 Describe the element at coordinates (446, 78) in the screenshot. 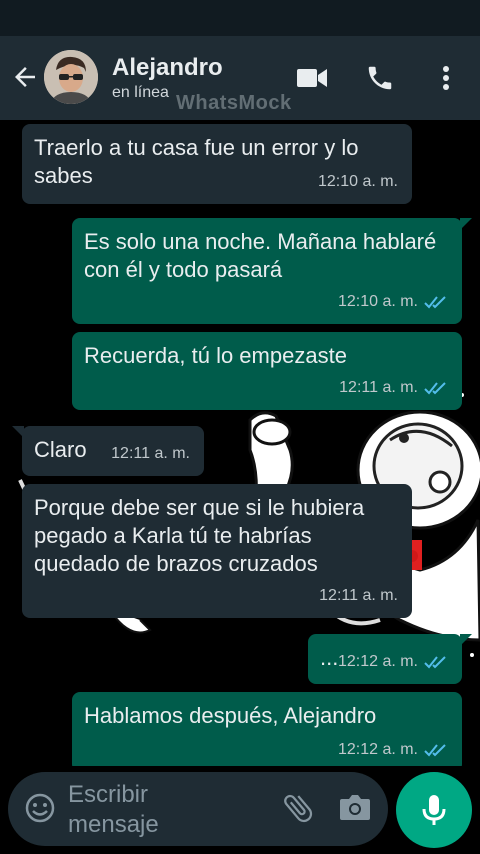

I see `more-vert-icon` at that location.